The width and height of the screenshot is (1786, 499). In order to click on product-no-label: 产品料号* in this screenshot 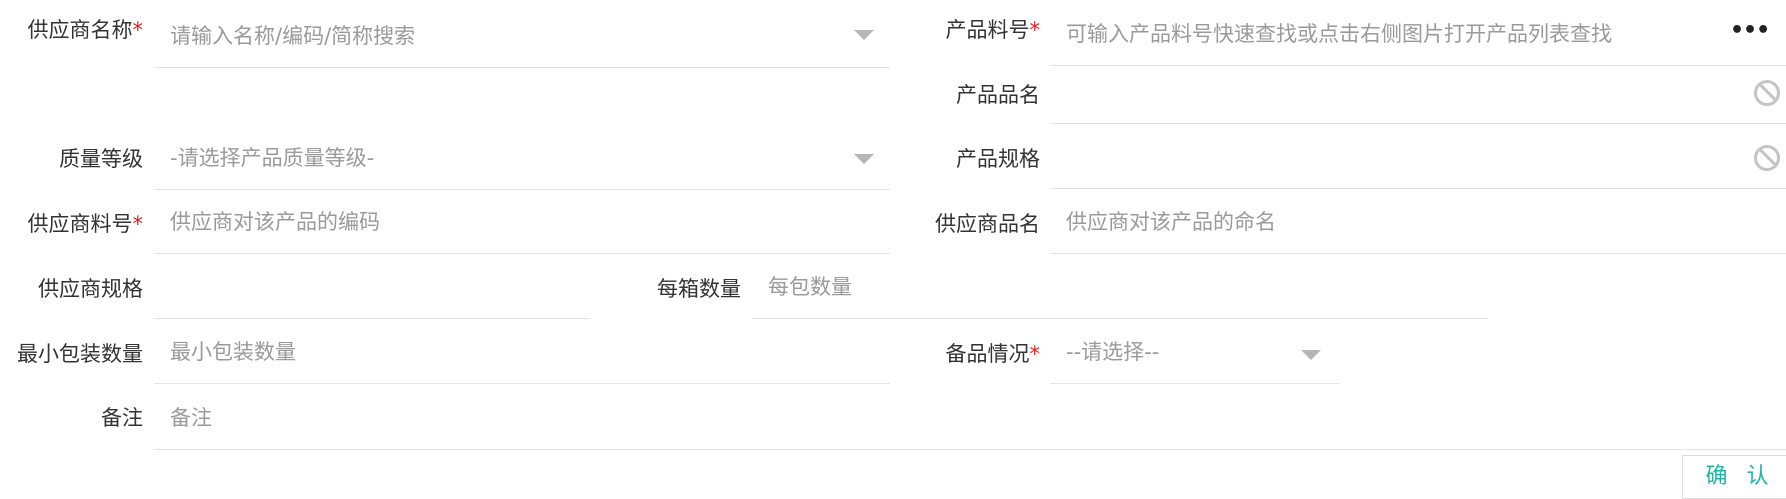, I will do `click(993, 30)`.